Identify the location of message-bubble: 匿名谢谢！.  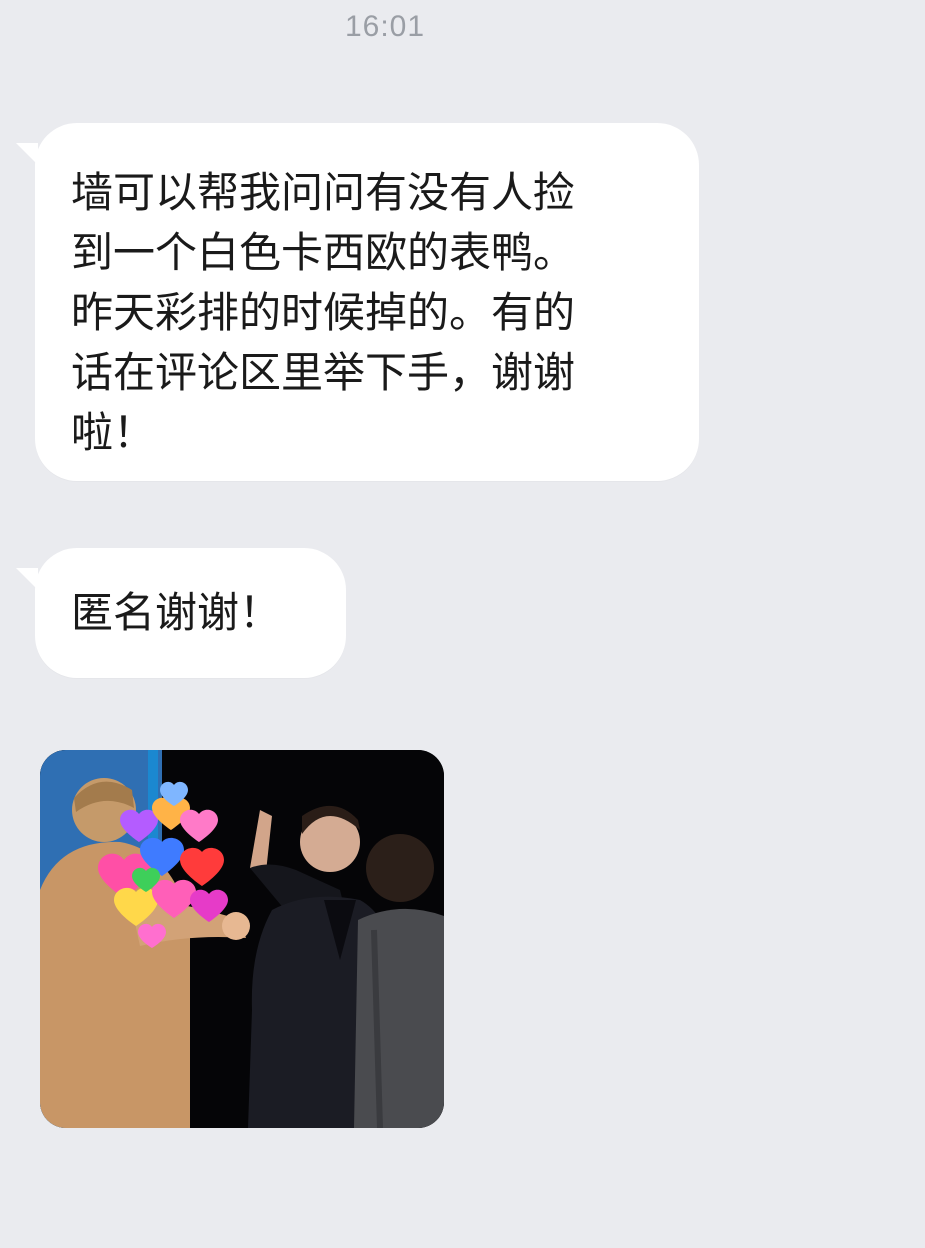
(190, 613).